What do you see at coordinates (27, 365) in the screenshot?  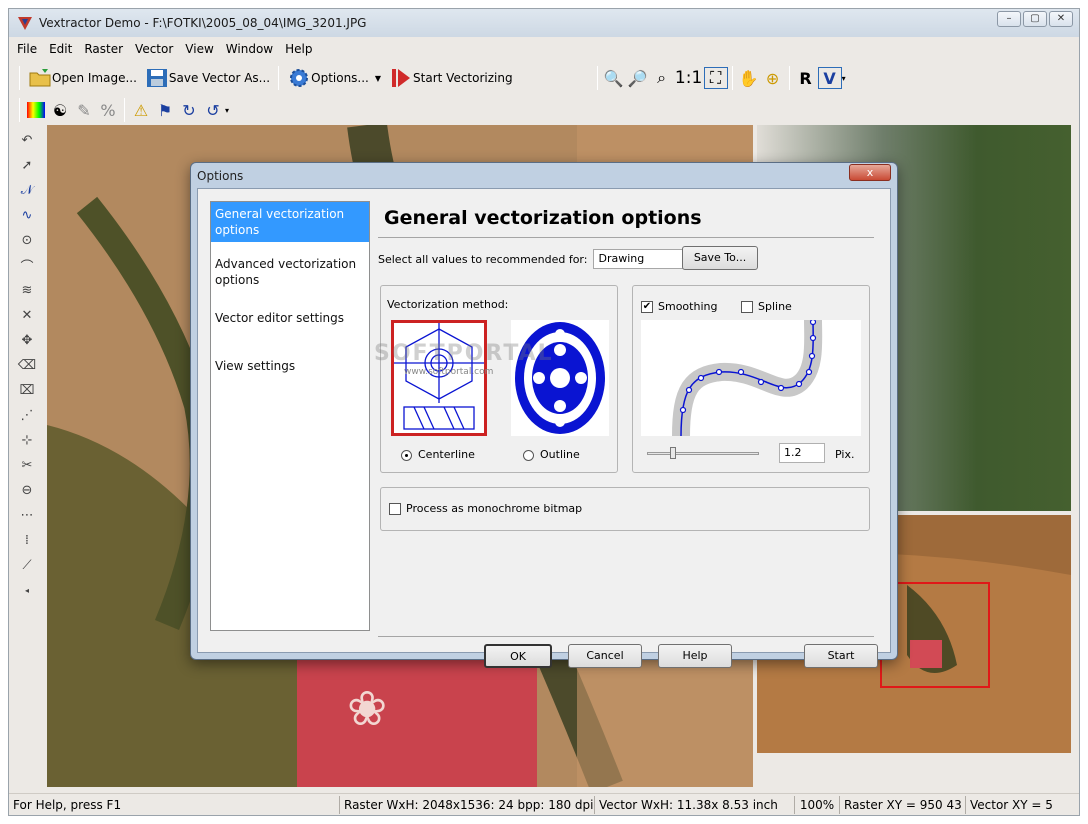 I see `eraser-icon: ⌫` at bounding box center [27, 365].